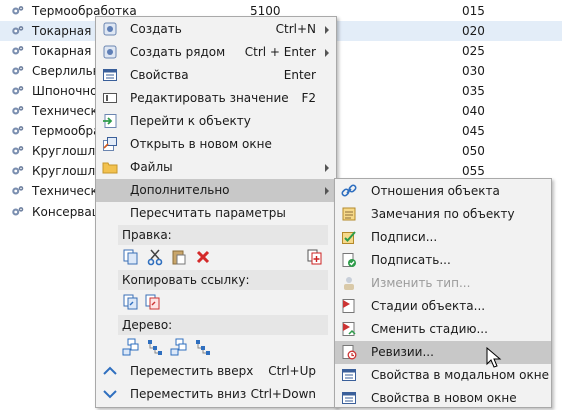 This screenshot has width=562, height=410. I want to click on note-icon, so click(349, 214).